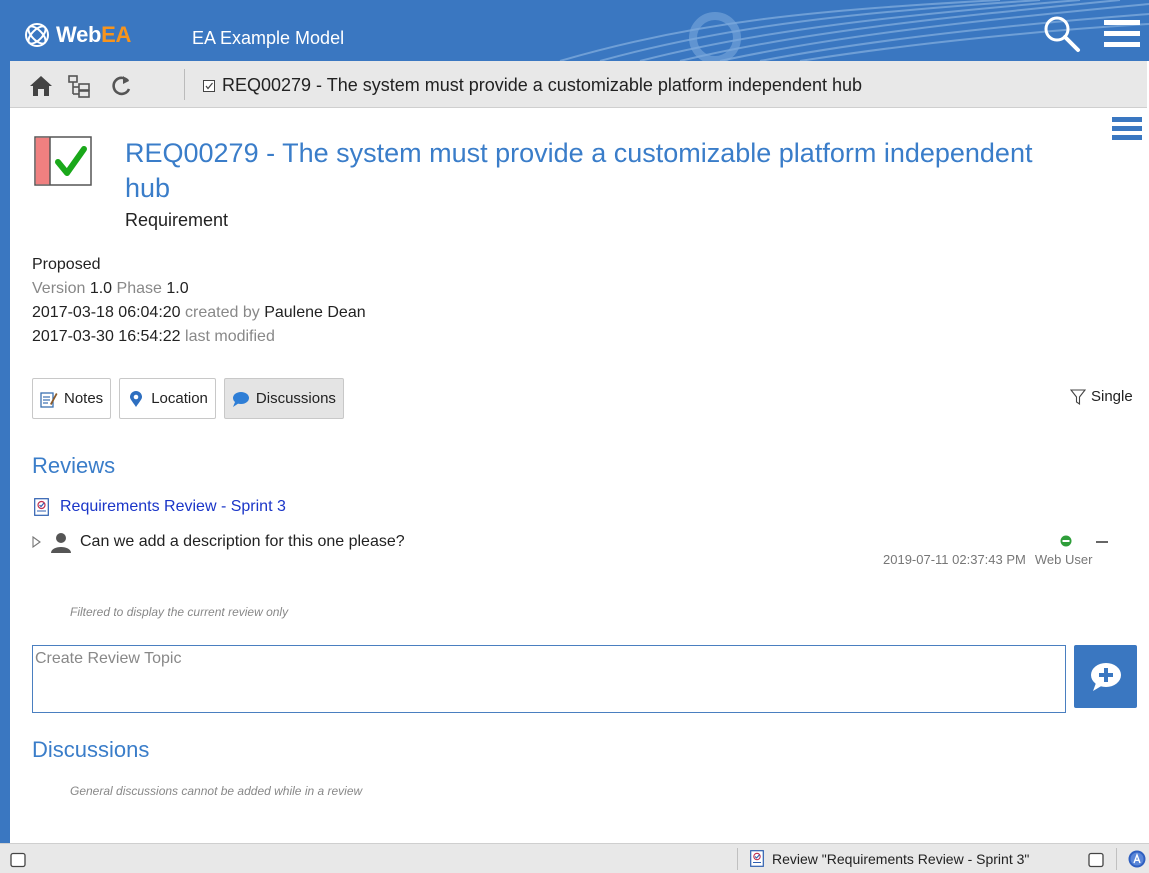  Describe the element at coordinates (74, 465) in the screenshot. I see `reviews-heading: Reviews` at that location.